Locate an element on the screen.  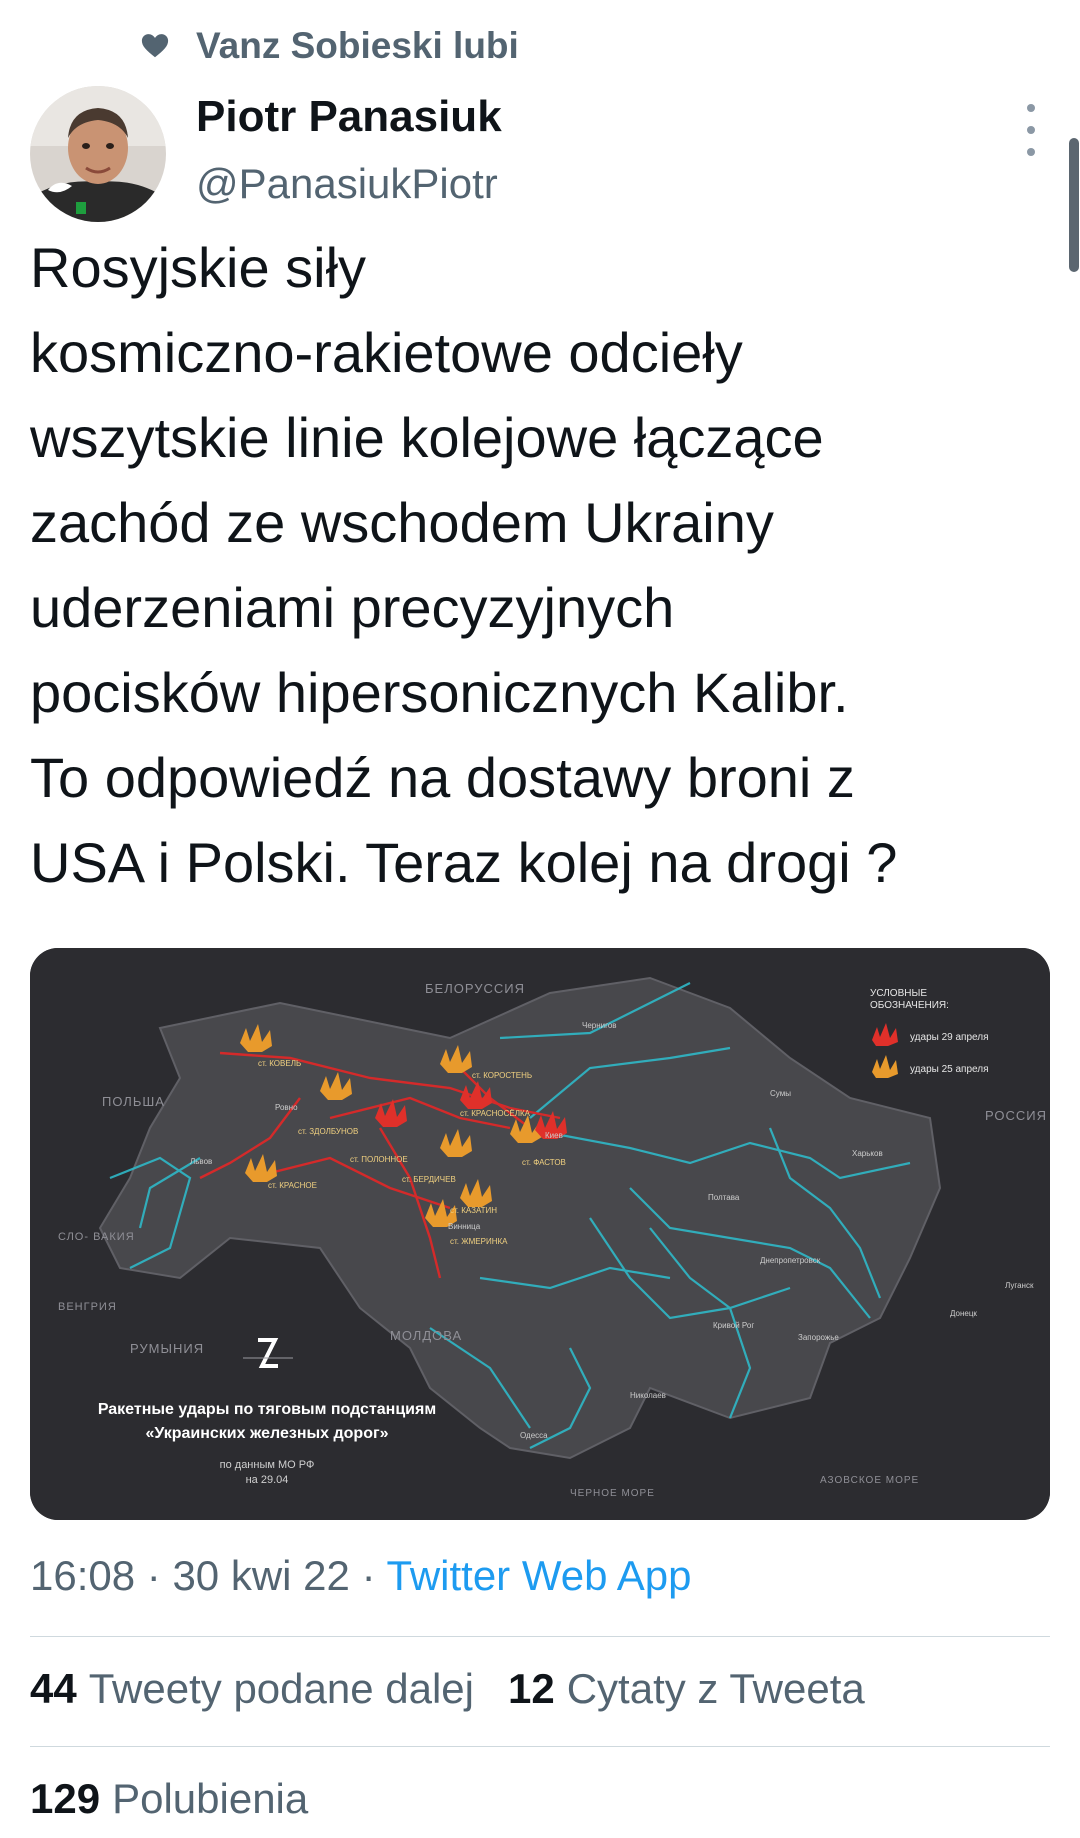
tweet-line: pocisków hipersonicznych Kalibr. is located at coordinates (439, 692).